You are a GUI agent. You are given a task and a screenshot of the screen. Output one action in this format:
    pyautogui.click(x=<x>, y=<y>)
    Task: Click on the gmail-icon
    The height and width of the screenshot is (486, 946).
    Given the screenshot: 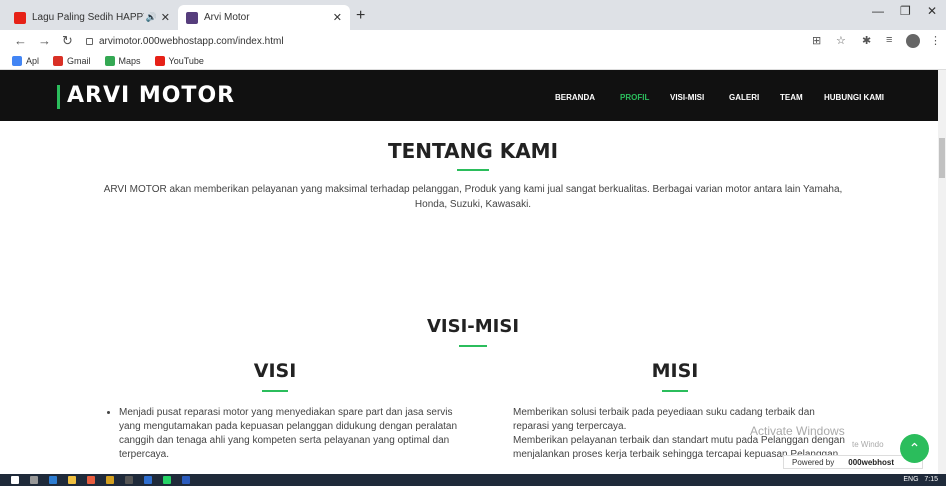 What is the action you would take?
    pyautogui.click(x=58, y=60)
    